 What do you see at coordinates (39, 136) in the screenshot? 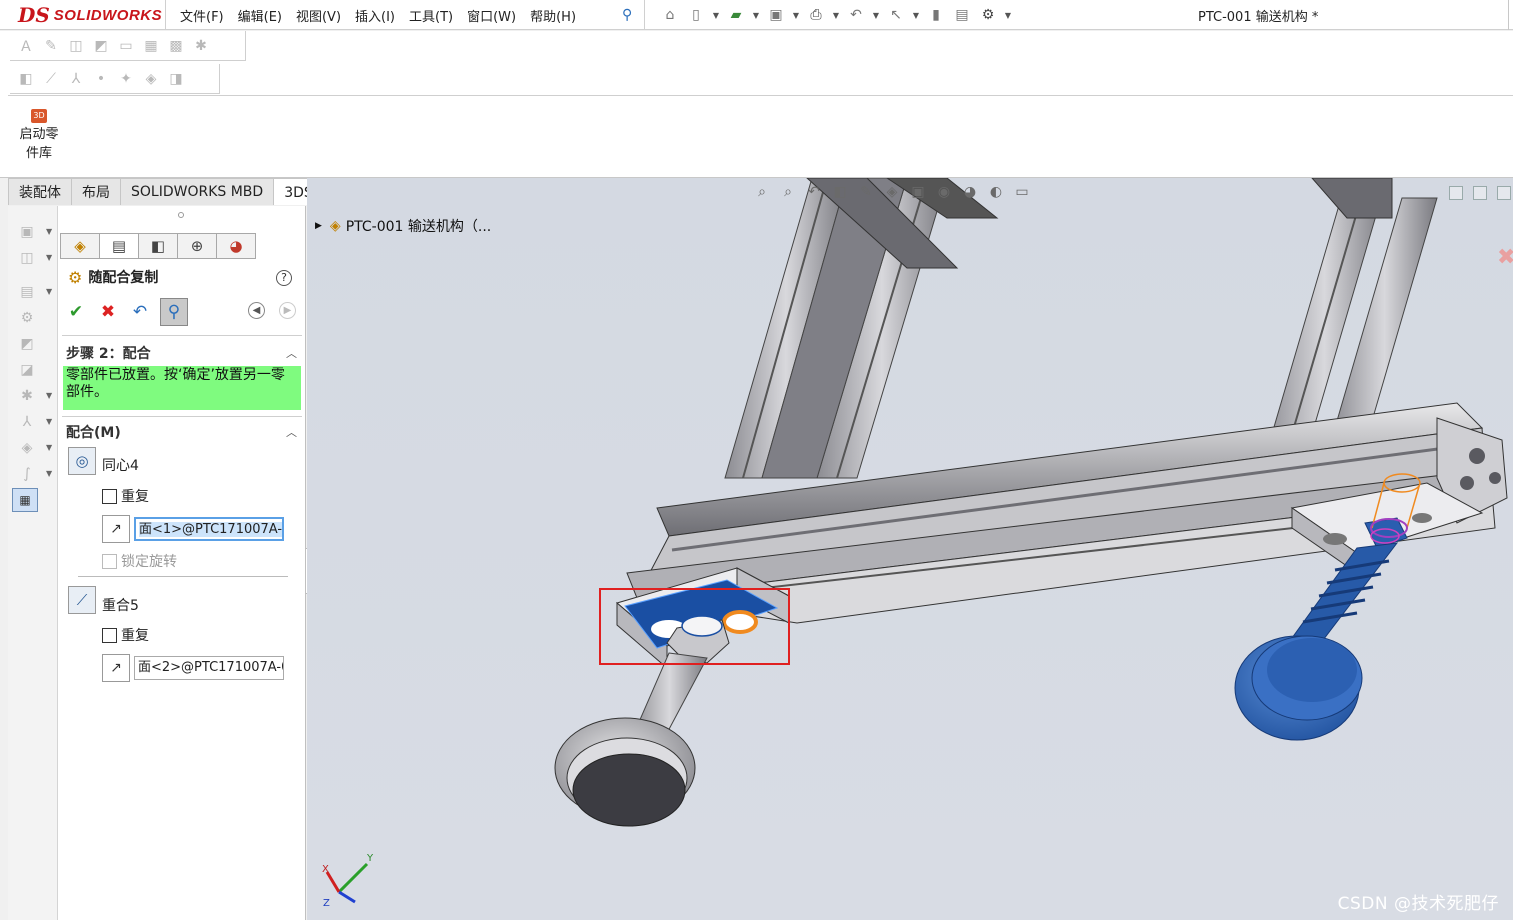
I see `launch-library-button: 3D 启动零 件库` at bounding box center [39, 136].